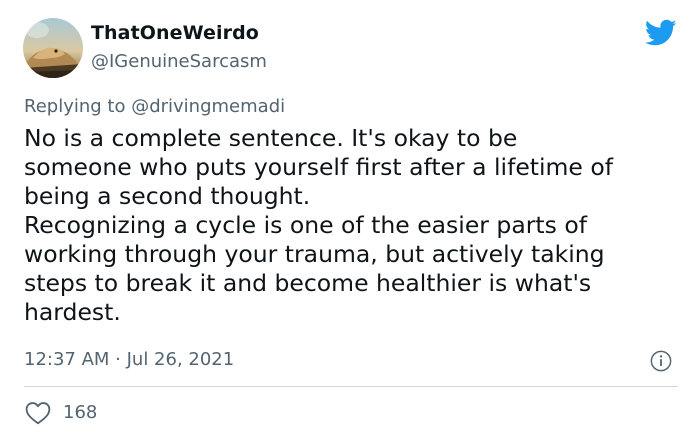 The width and height of the screenshot is (700, 442). I want to click on replying-to-label: Replying to, so click(78, 106).